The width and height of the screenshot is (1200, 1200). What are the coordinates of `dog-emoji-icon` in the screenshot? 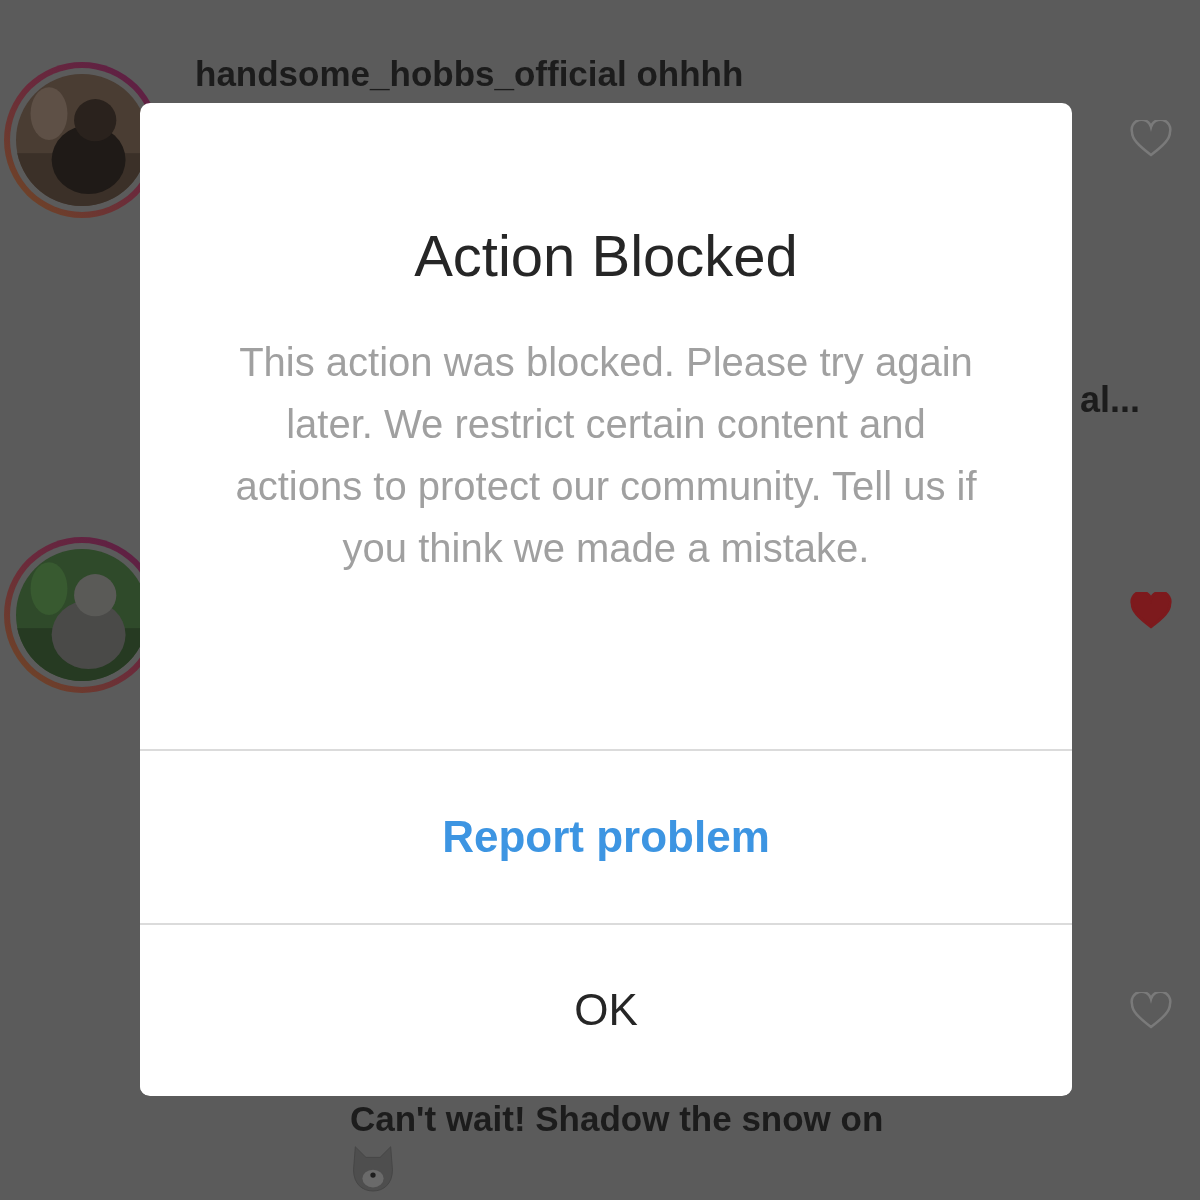 It's located at (373, 1168).